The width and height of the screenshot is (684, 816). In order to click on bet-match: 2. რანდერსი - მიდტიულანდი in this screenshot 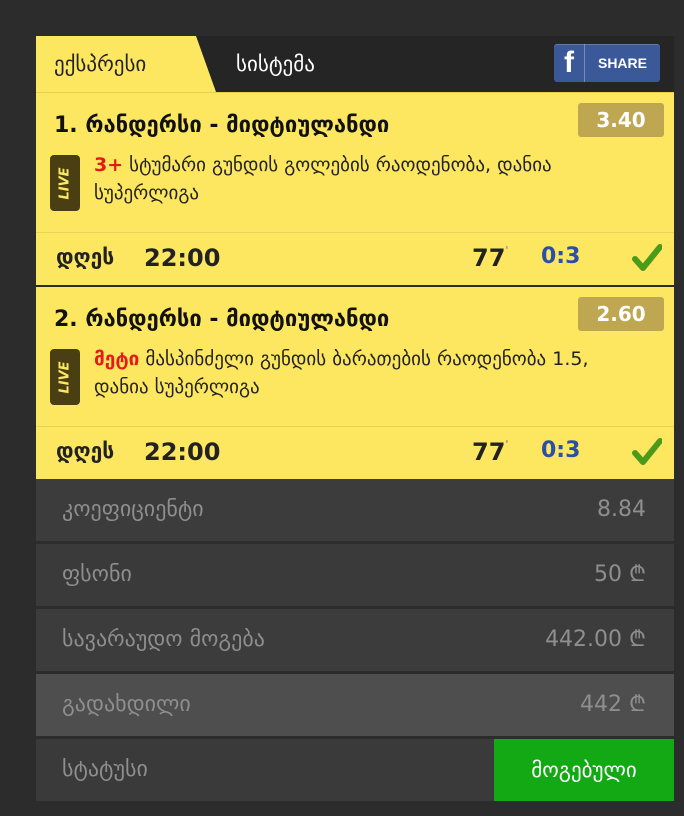, I will do `click(221, 319)`.